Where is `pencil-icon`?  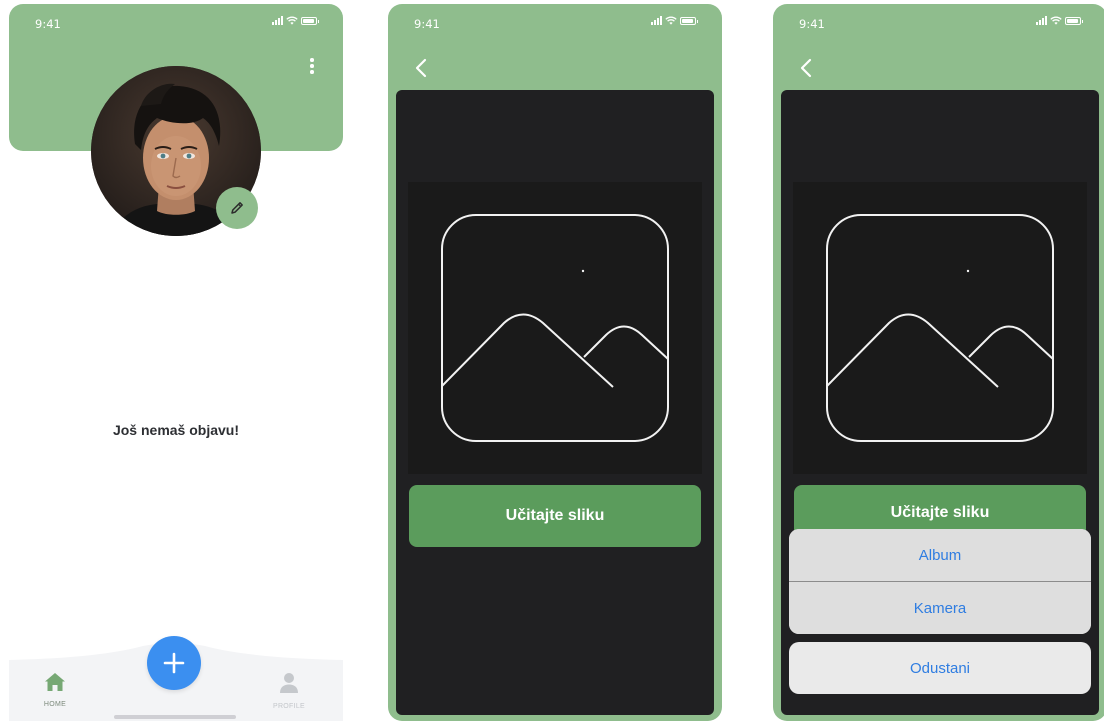 pencil-icon is located at coordinates (237, 208).